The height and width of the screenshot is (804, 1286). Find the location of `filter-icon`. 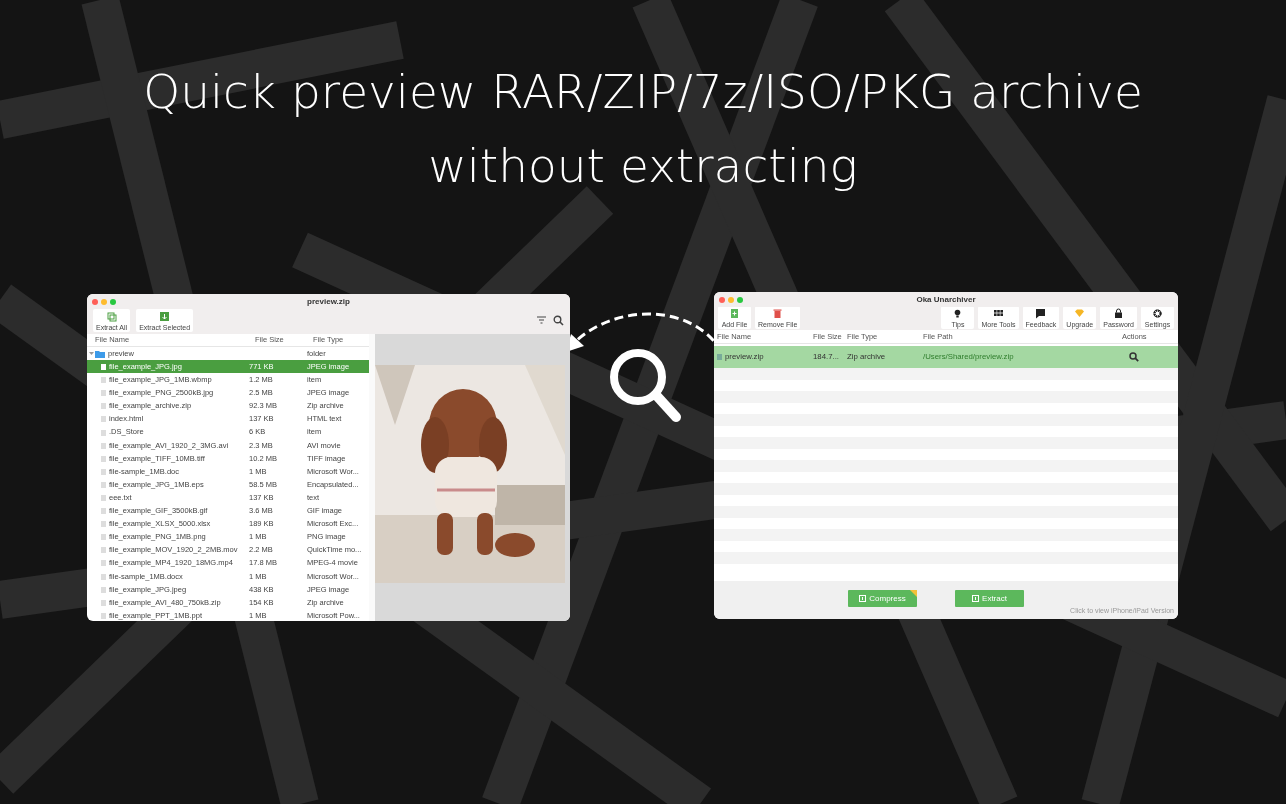

filter-icon is located at coordinates (541, 320).